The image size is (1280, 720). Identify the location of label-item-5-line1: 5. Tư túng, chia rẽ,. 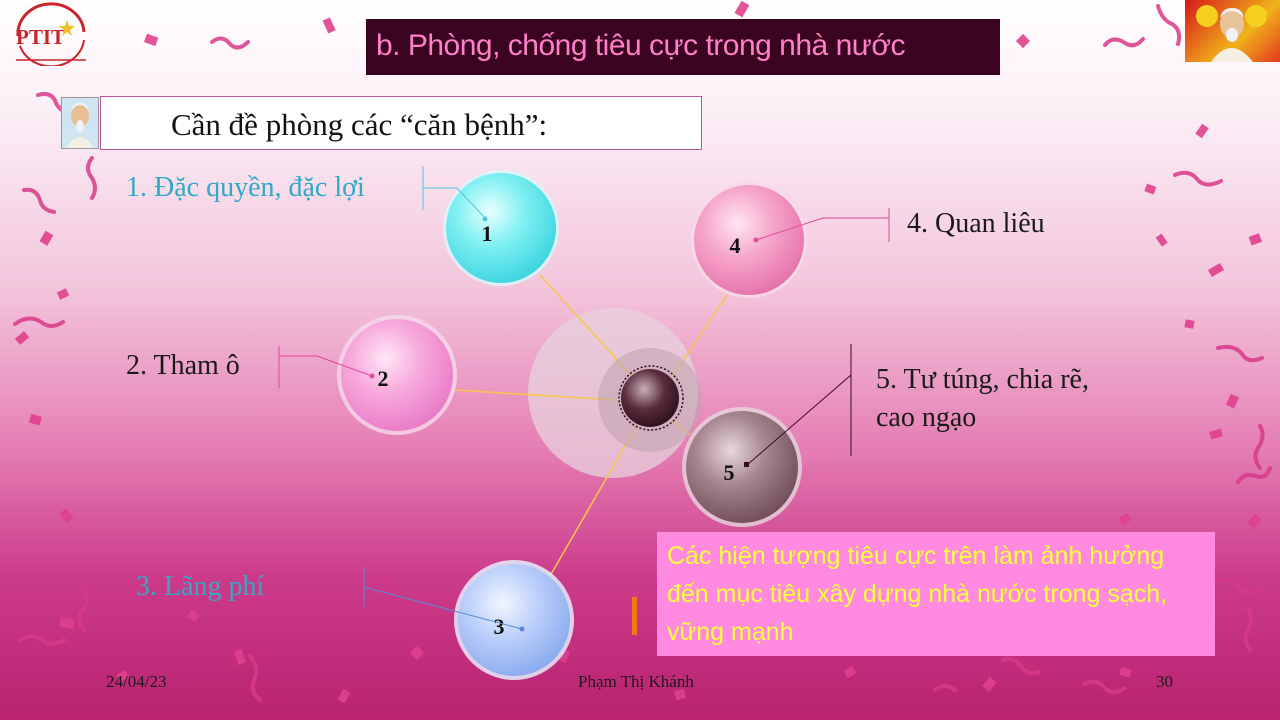
(982, 379).